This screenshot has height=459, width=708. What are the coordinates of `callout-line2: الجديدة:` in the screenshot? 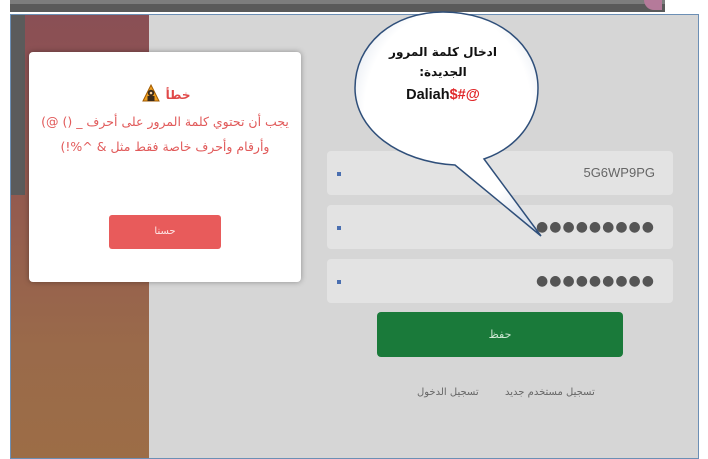 It's located at (443, 72).